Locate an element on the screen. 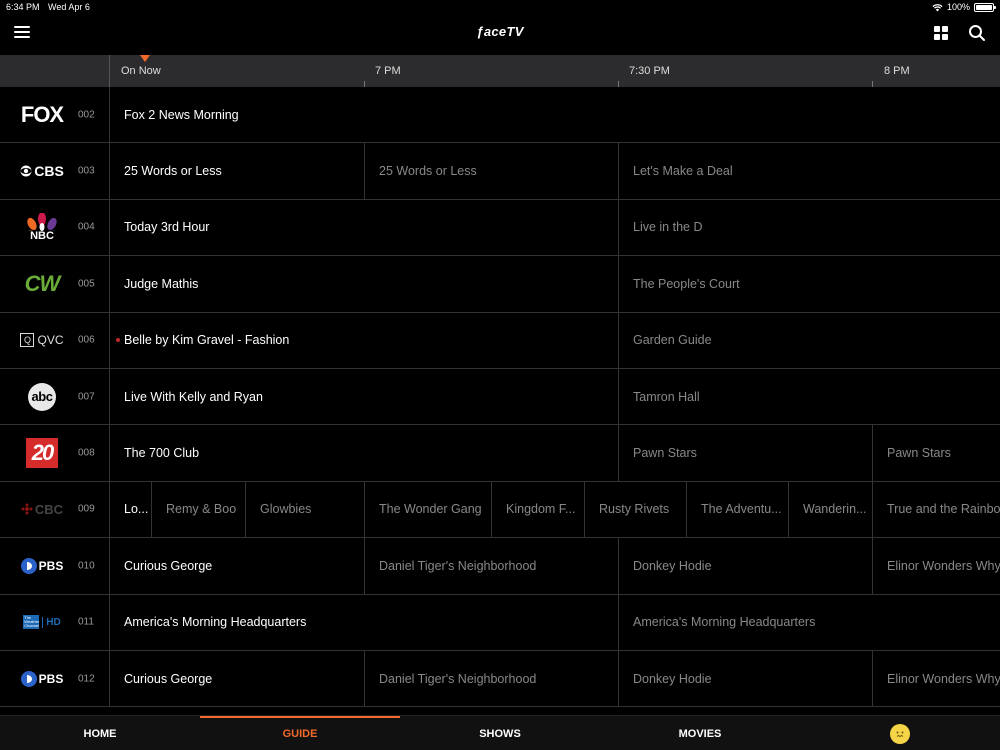  grid-view-icon is located at coordinates (941, 33).